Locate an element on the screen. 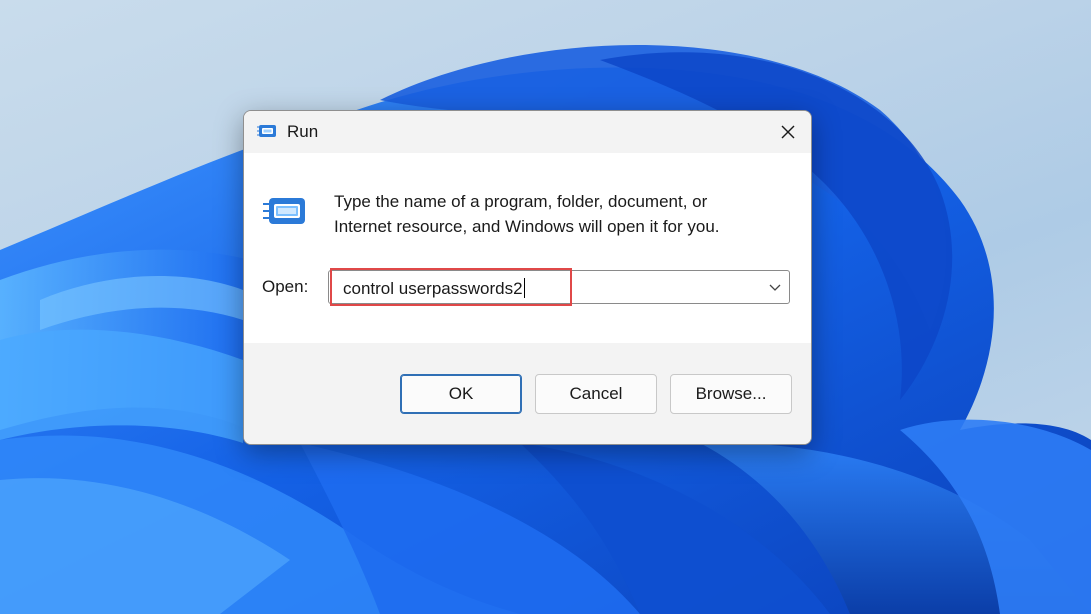 The height and width of the screenshot is (614, 1091). open-input-value: control userpasswords2 is located at coordinates (433, 288).